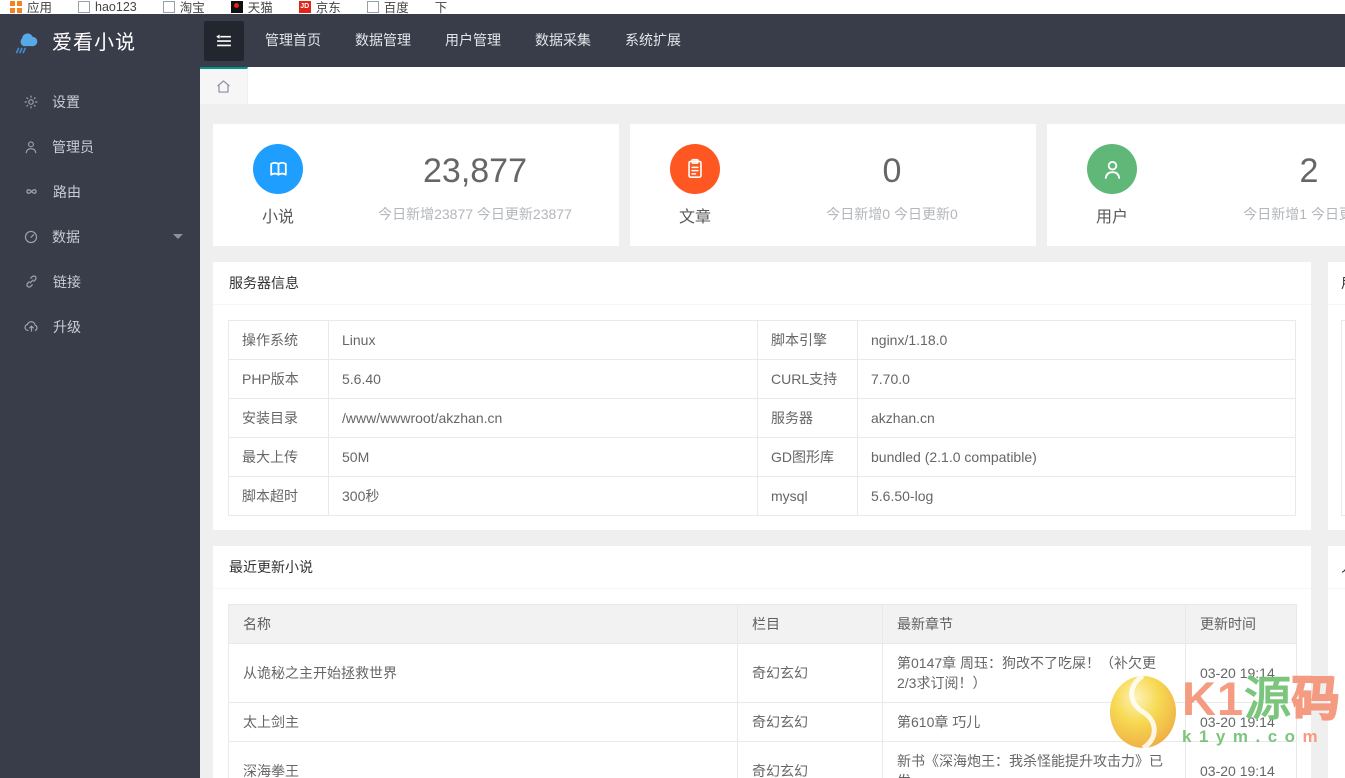  What do you see at coordinates (396, 7) in the screenshot?
I see `bookmark-label: 百度` at bounding box center [396, 7].